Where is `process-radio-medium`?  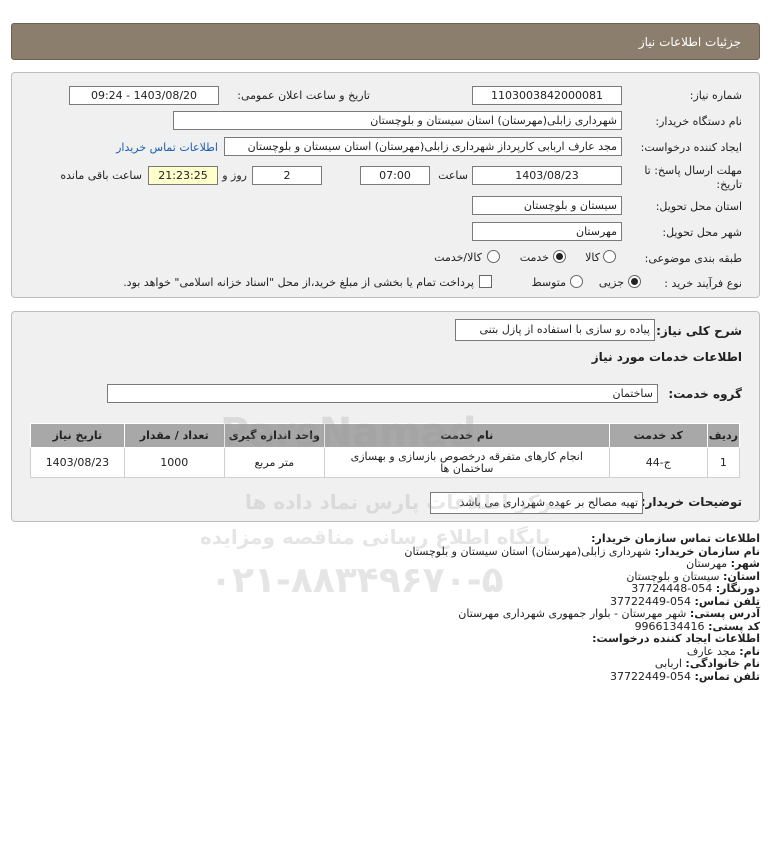 process-radio-medium is located at coordinates (576, 281).